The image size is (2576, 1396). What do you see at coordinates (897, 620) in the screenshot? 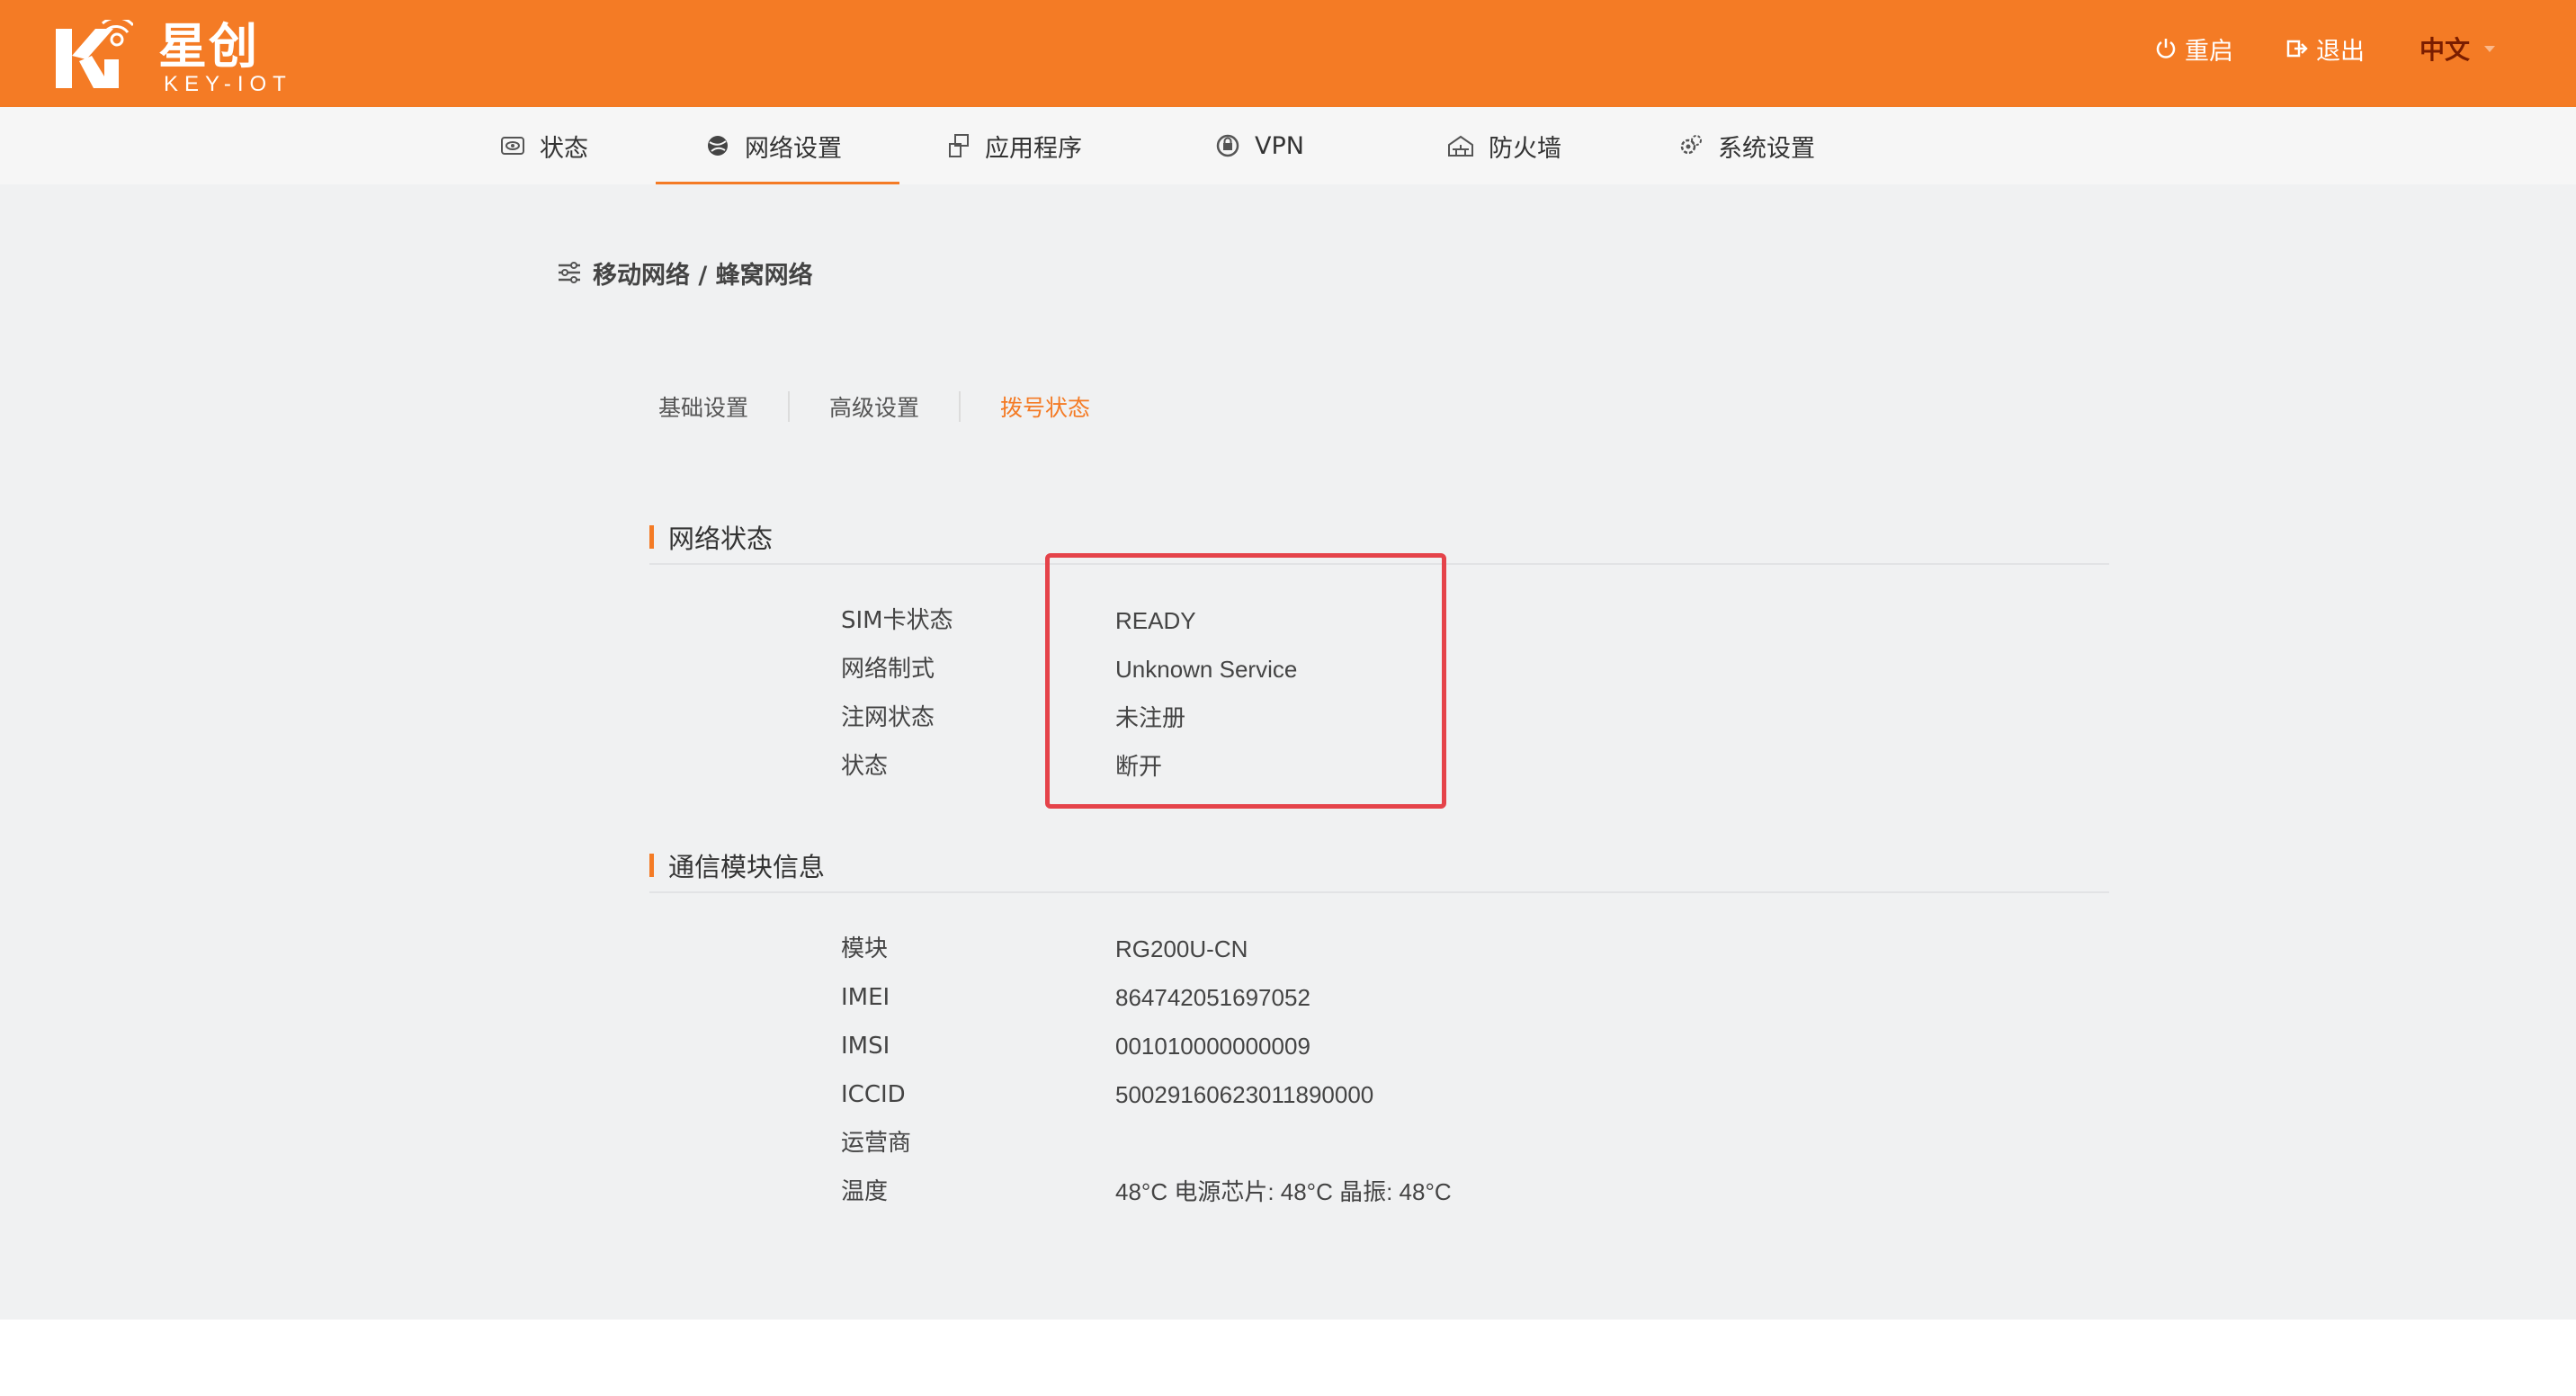
I see `sim-status-label: SIM卡状态` at bounding box center [897, 620].